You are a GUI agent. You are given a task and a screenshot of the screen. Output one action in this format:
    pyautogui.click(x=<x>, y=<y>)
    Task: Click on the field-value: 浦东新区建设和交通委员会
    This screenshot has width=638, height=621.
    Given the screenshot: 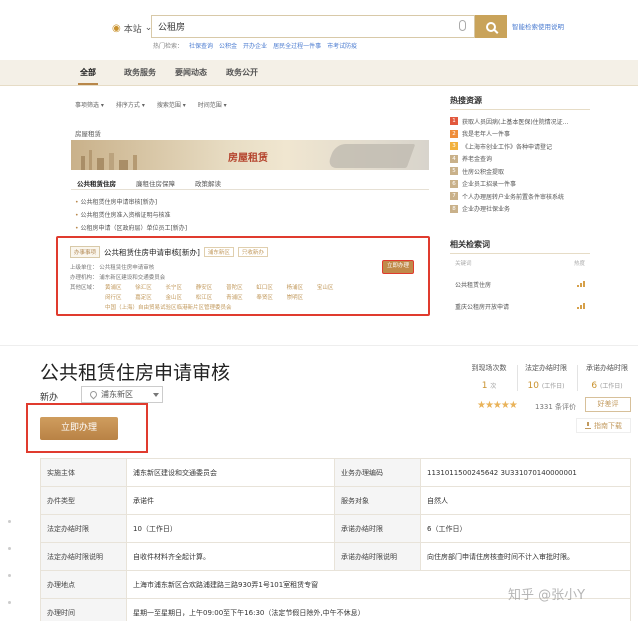 What is the action you would take?
    pyautogui.click(x=230, y=472)
    